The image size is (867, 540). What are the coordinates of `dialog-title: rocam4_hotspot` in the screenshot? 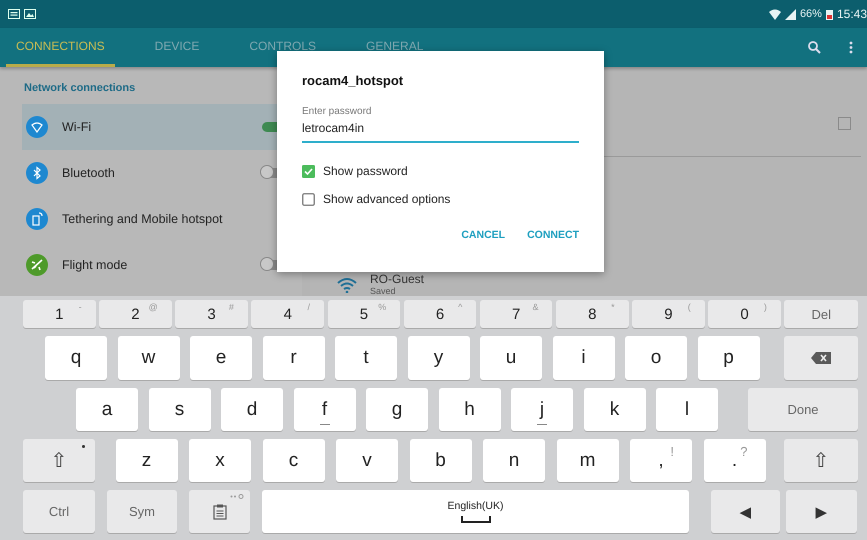 It's located at (353, 80).